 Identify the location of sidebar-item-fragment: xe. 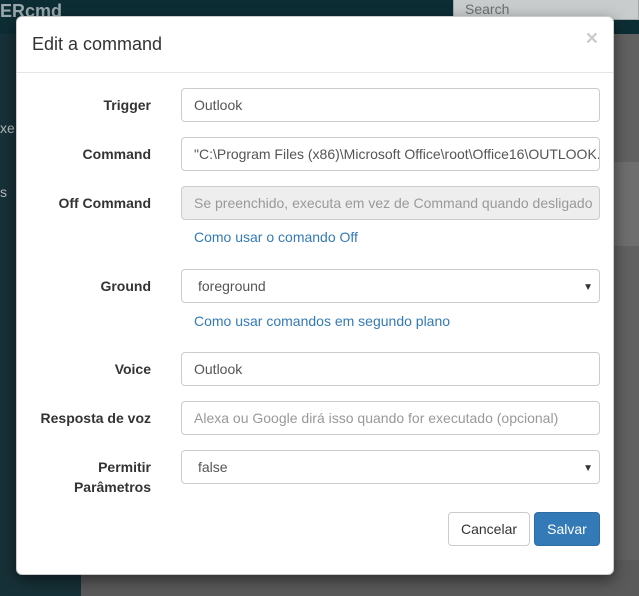
(7, 128).